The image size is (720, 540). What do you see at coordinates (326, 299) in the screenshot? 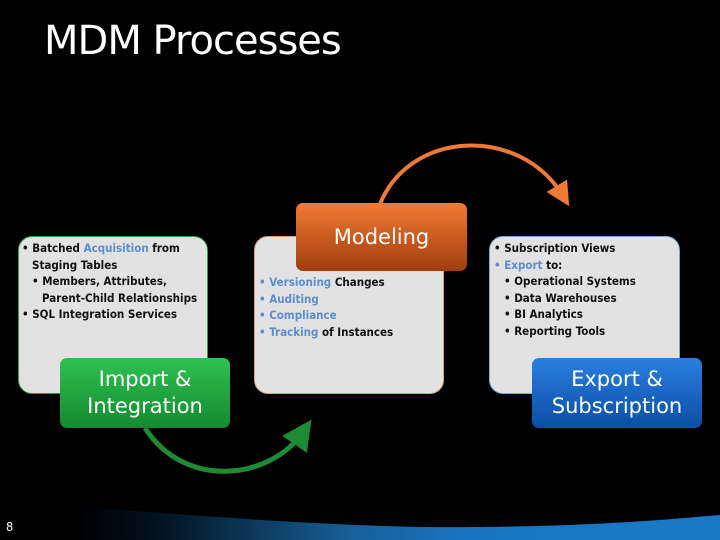
I see `bullet-item: • Auditing` at bounding box center [326, 299].